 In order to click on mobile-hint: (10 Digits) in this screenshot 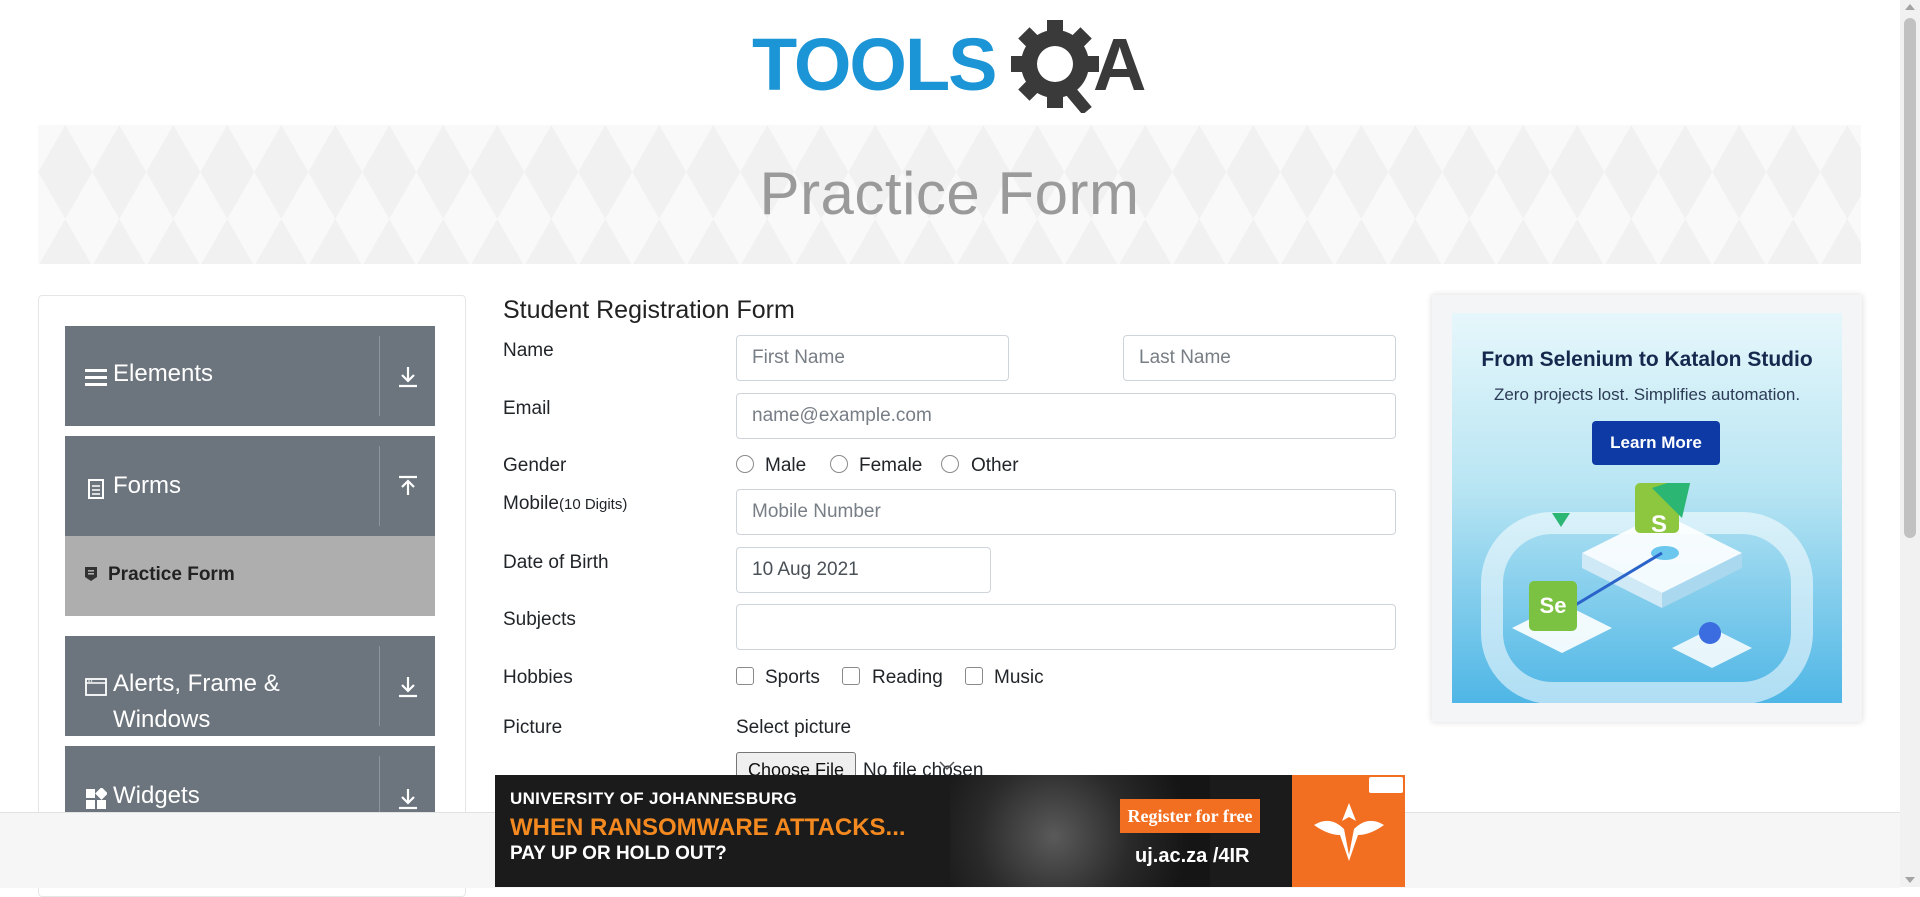, I will do `click(593, 504)`.